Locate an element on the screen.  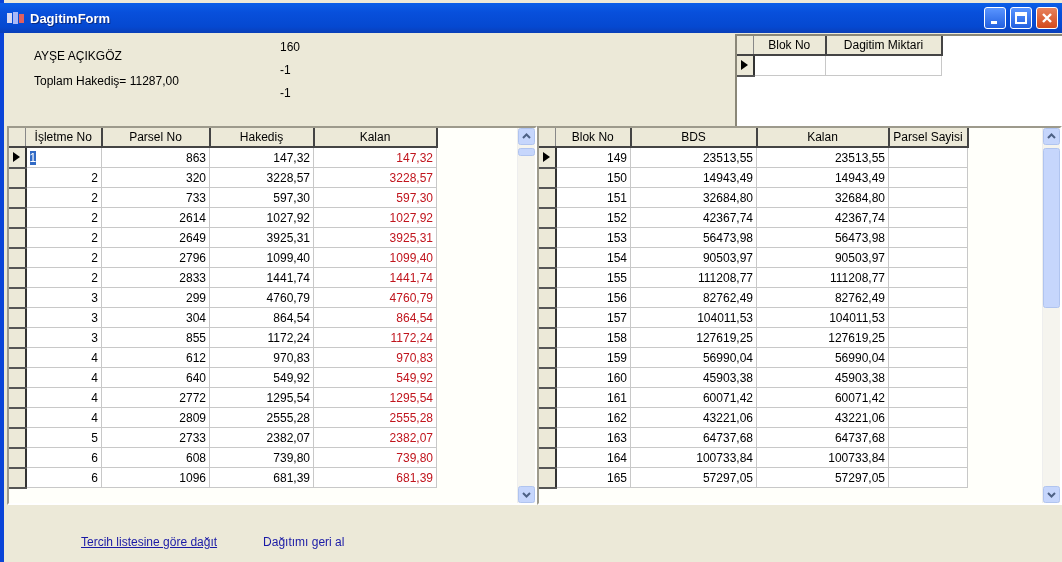
minimize-icon is located at coordinates (993, 22).